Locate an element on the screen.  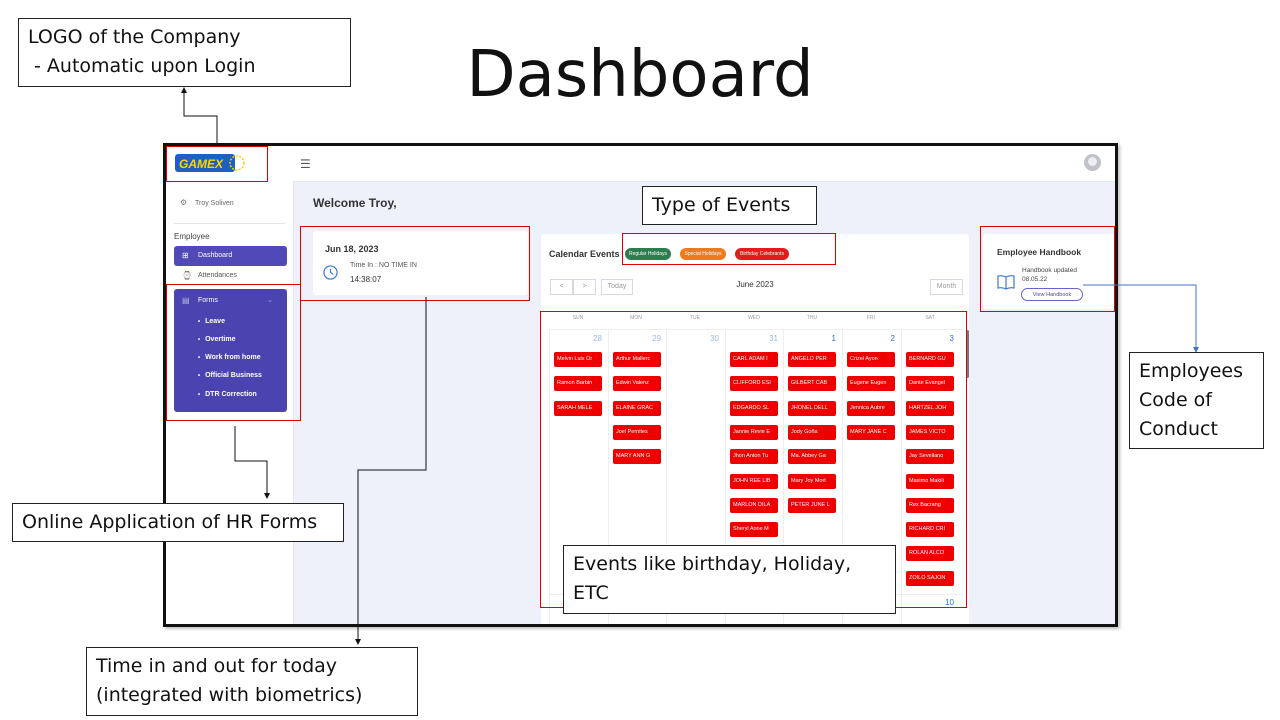
callout-line: LOGO of the Company is located at coordinates (134, 37).